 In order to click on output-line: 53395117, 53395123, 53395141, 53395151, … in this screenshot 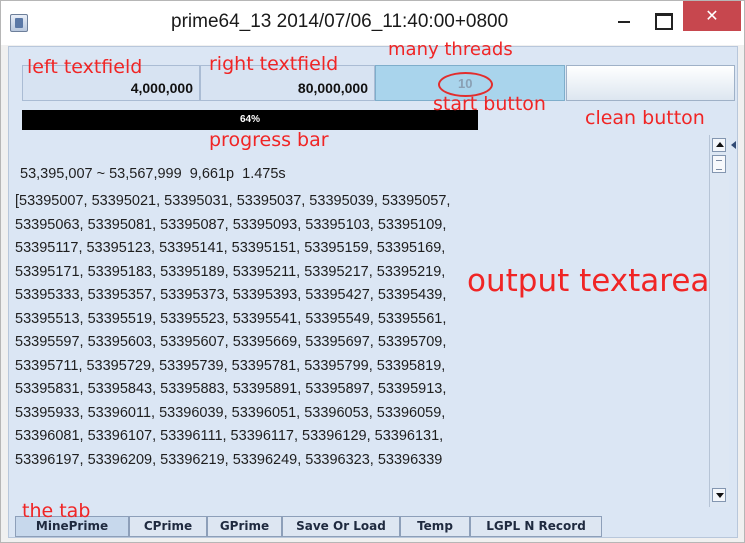, I will do `click(230, 248)`.